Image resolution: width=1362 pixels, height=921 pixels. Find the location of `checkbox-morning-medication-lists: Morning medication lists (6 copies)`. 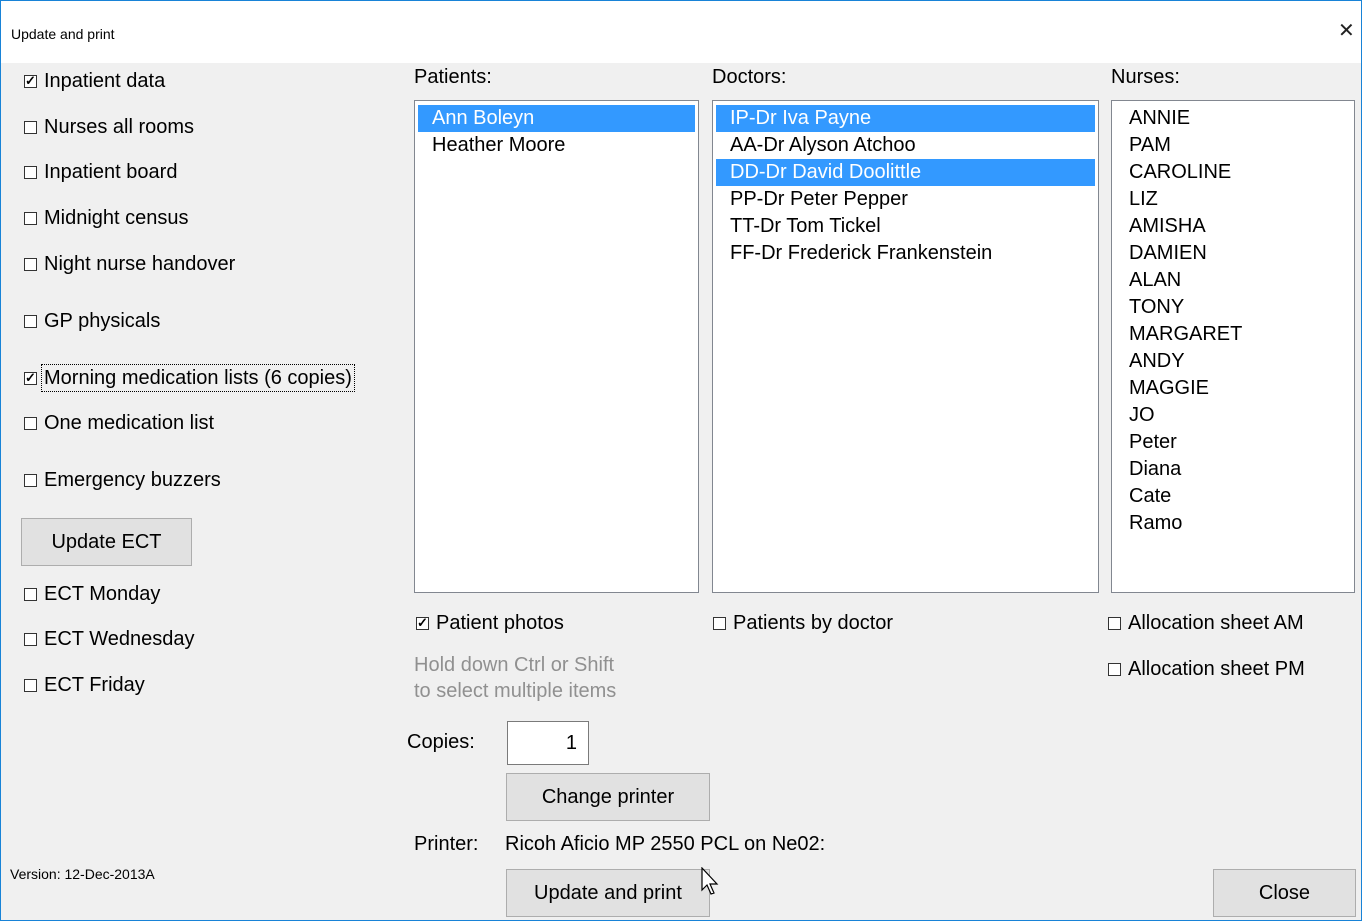

checkbox-morning-medication-lists: Morning medication lists (6 copies) is located at coordinates (189, 378).